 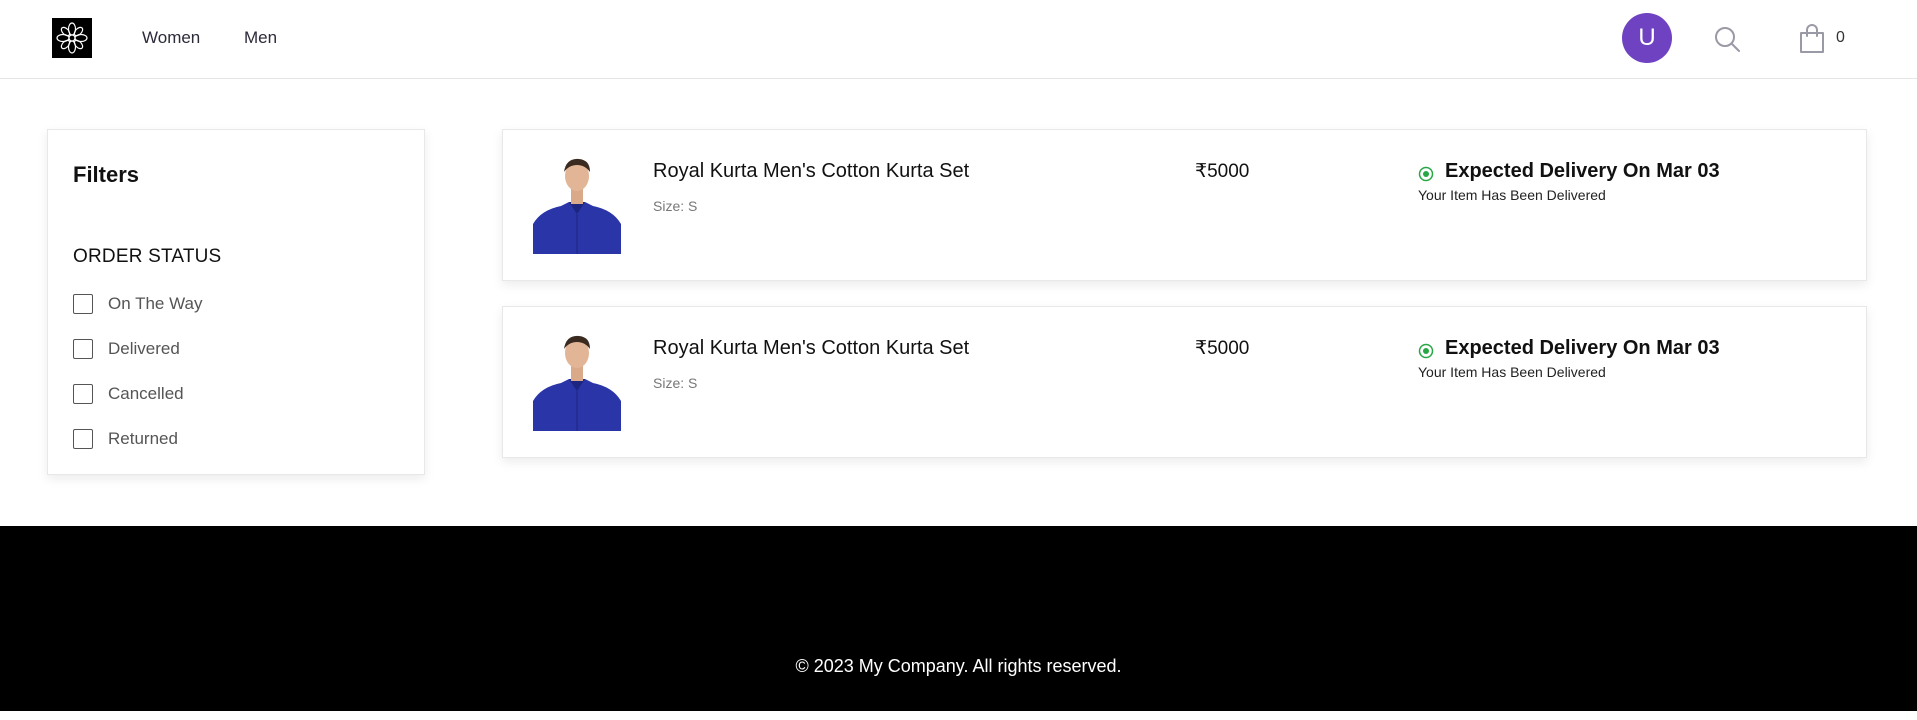 I want to click on filter-option-returned: Returned, so click(x=125, y=439).